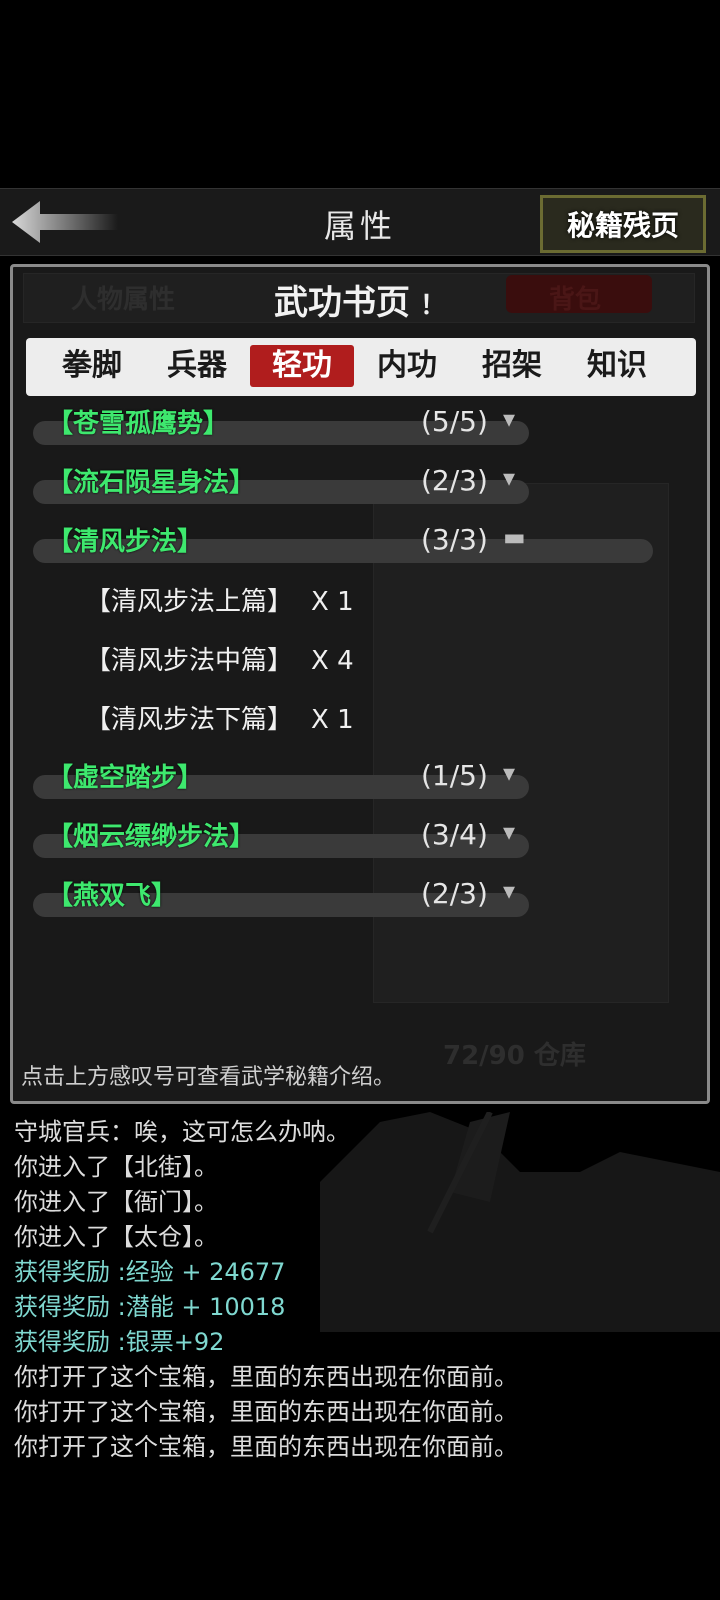 This screenshot has height=1600, width=720. Describe the element at coordinates (92, 366) in the screenshot. I see `tab-fist: 拳脚` at that location.